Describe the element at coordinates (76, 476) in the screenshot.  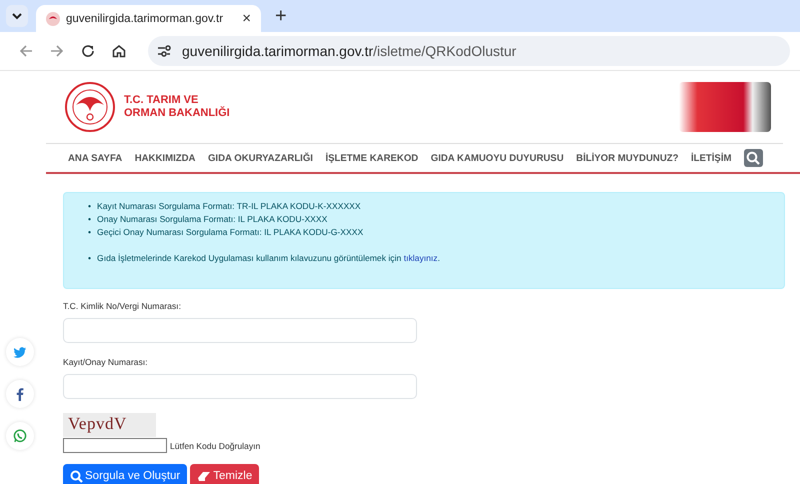
I see `search-icon` at that location.